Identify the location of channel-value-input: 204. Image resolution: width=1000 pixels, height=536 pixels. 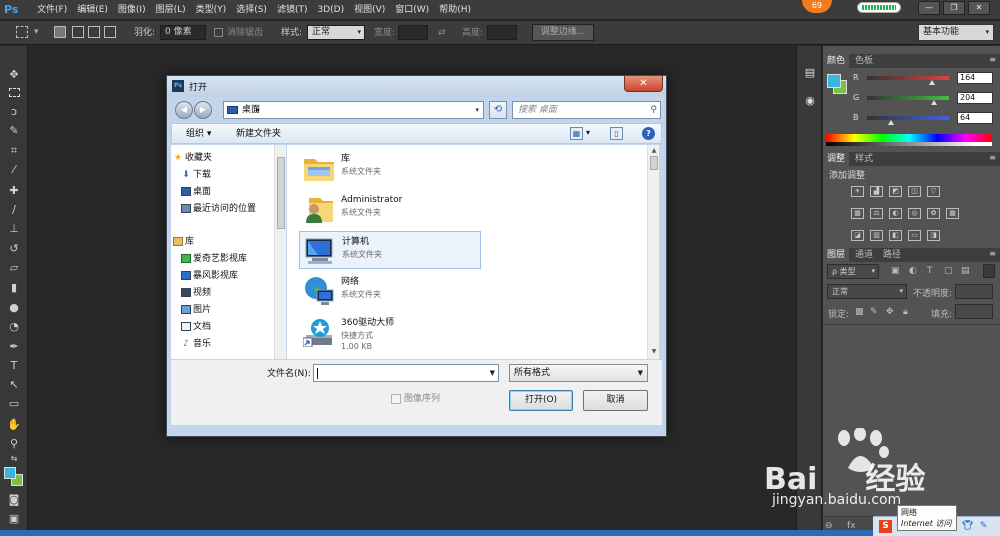
(975, 98).